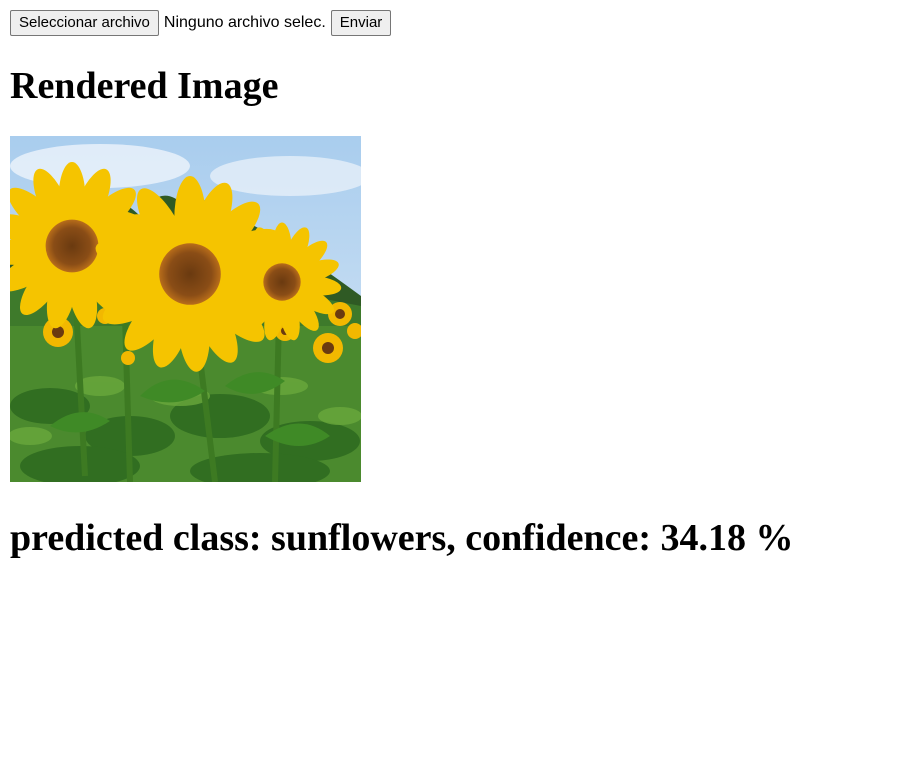 The width and height of the screenshot is (898, 760). I want to click on file-status-text: Ninguno archivo selec., so click(244, 22).